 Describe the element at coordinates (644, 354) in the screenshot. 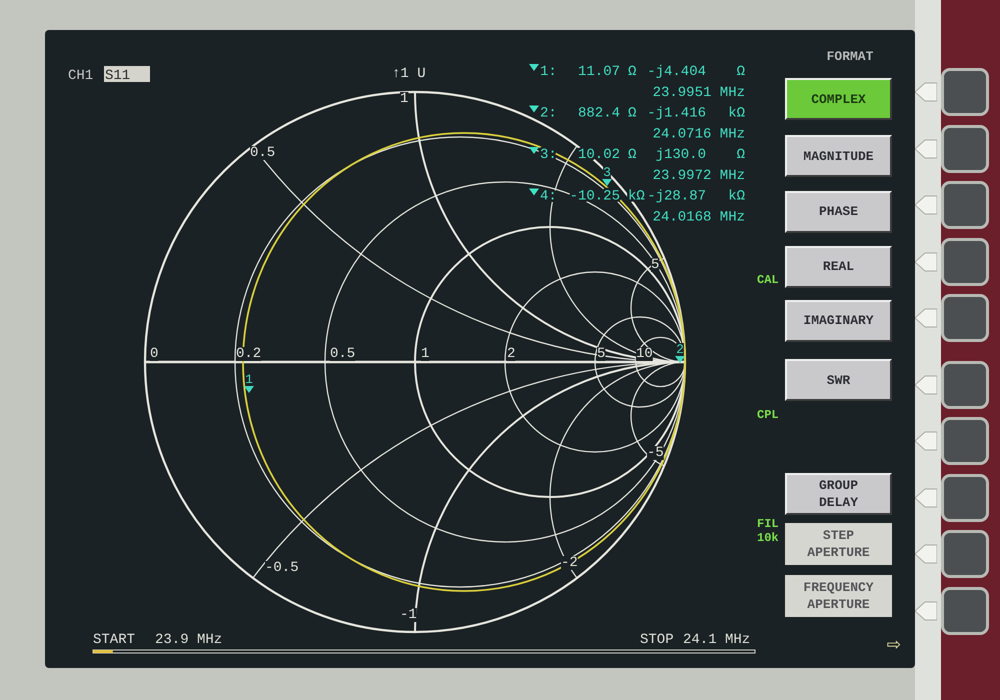

I see `axis-label: 10` at that location.